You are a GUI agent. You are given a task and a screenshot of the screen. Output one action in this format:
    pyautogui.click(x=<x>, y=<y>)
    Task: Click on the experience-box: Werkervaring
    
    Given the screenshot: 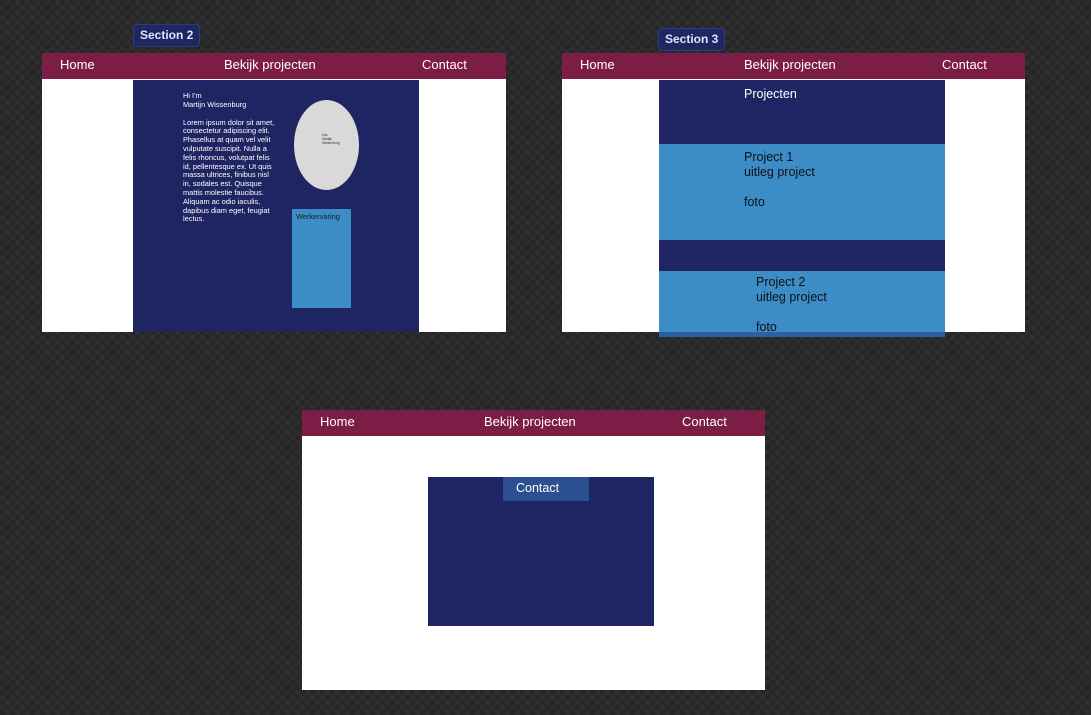 What is the action you would take?
    pyautogui.click(x=321, y=258)
    